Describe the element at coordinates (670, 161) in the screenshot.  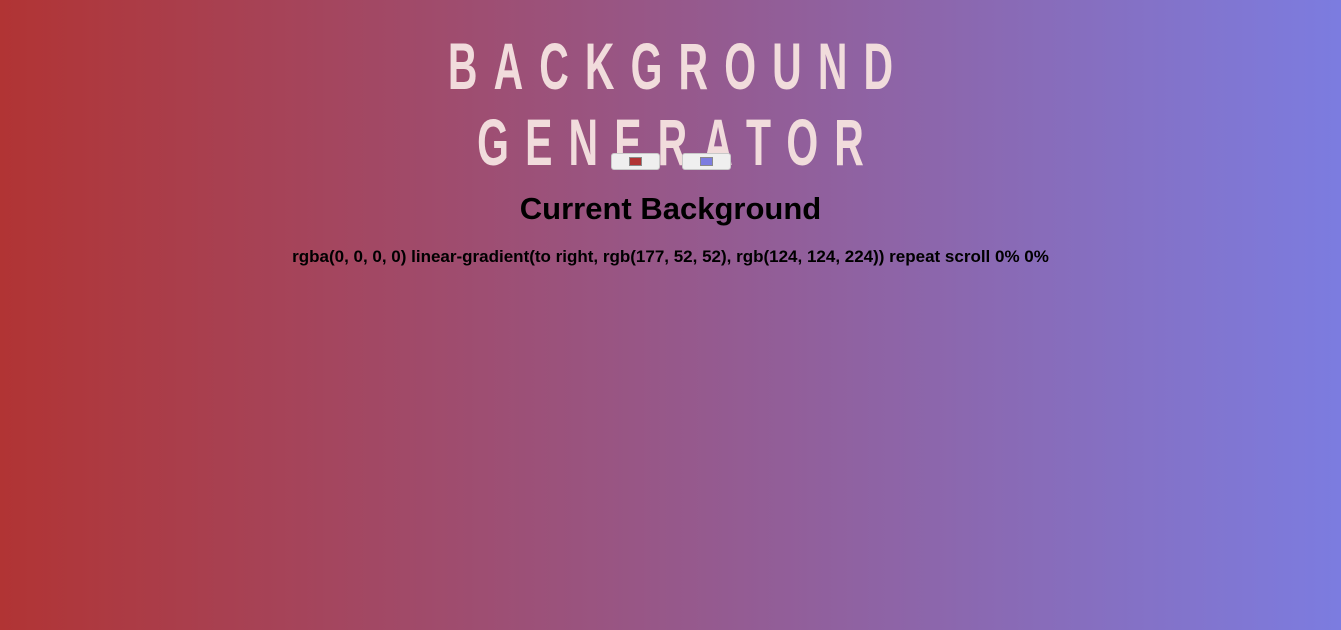
I see `color-pickers` at that location.